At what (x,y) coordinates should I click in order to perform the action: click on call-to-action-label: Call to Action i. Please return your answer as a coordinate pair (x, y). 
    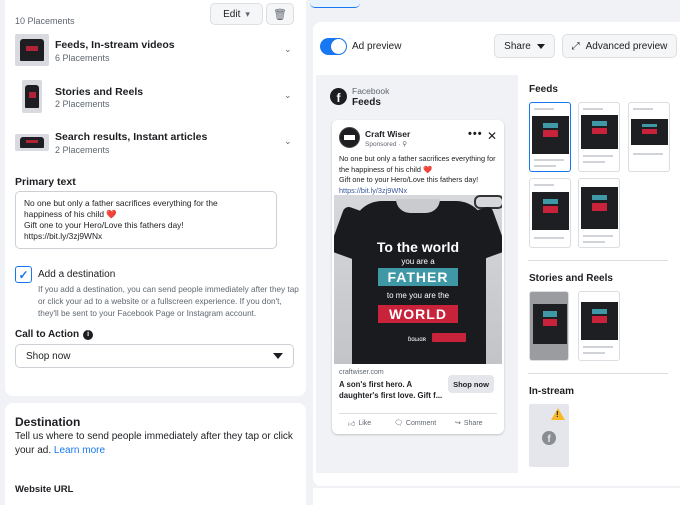
    Looking at the image, I should click on (54, 334).